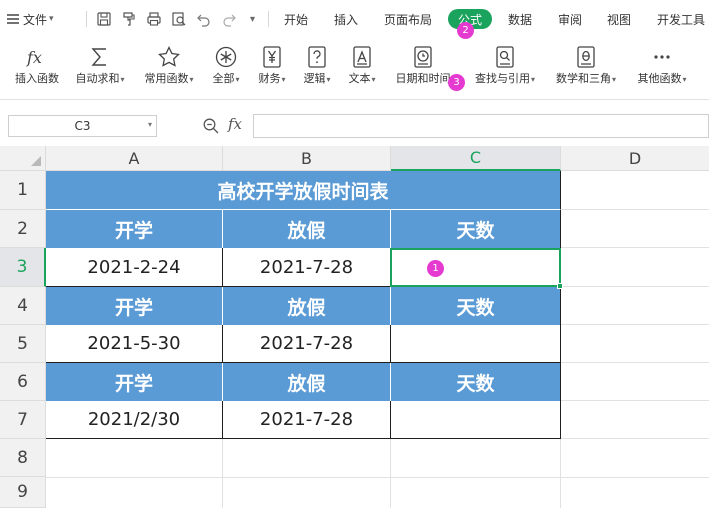  Describe the element at coordinates (149, 124) in the screenshot. I see `name-box-caret: ▾` at that location.